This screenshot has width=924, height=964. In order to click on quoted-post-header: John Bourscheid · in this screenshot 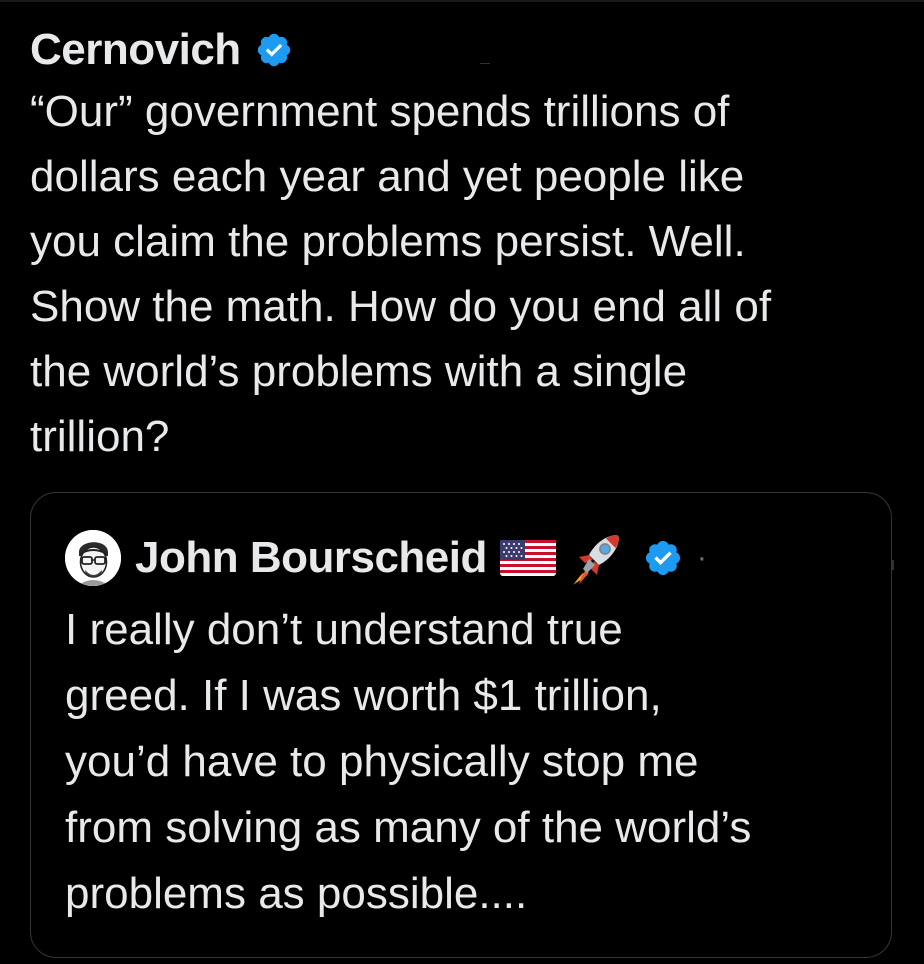, I will do `click(386, 558)`.